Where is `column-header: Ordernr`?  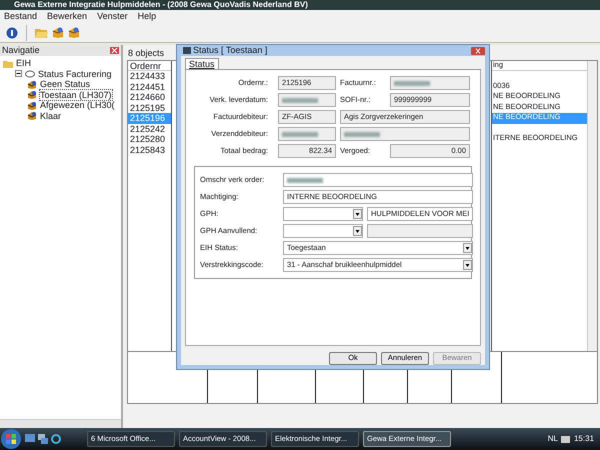
column-header: Ordernr is located at coordinates (149, 66).